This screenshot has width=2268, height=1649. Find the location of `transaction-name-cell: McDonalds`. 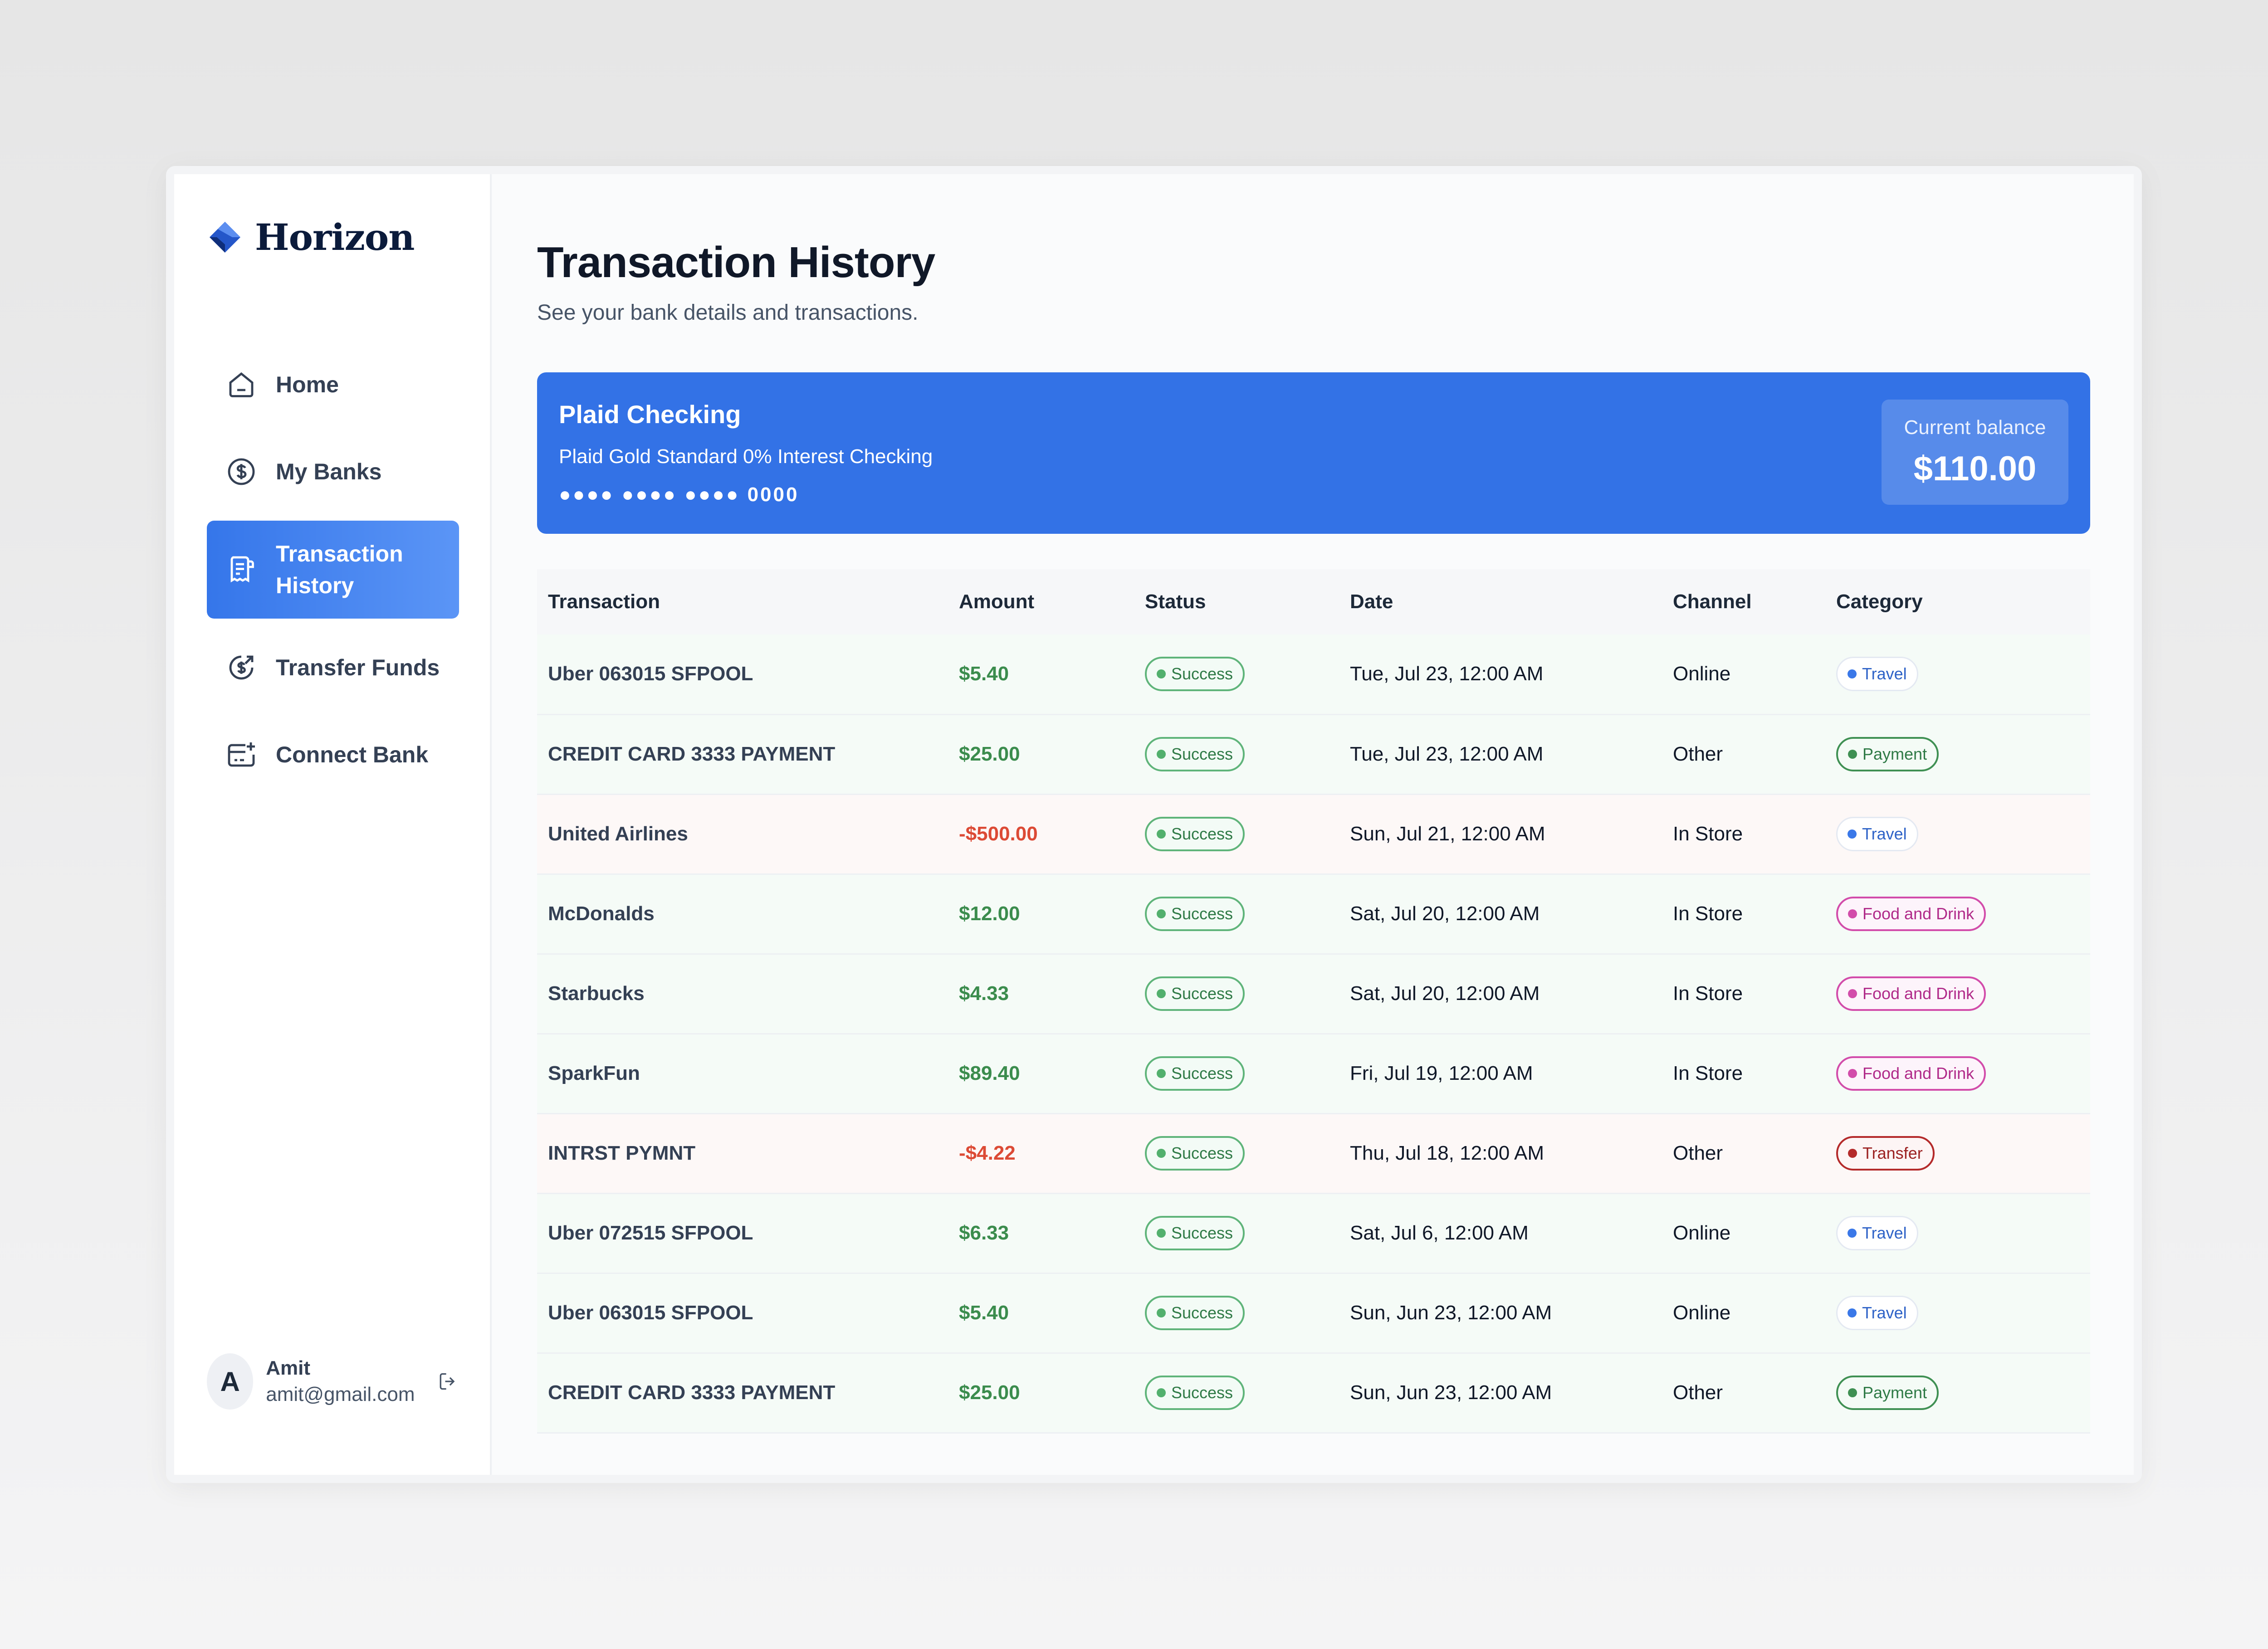

transaction-name-cell: McDonalds is located at coordinates (743, 915).